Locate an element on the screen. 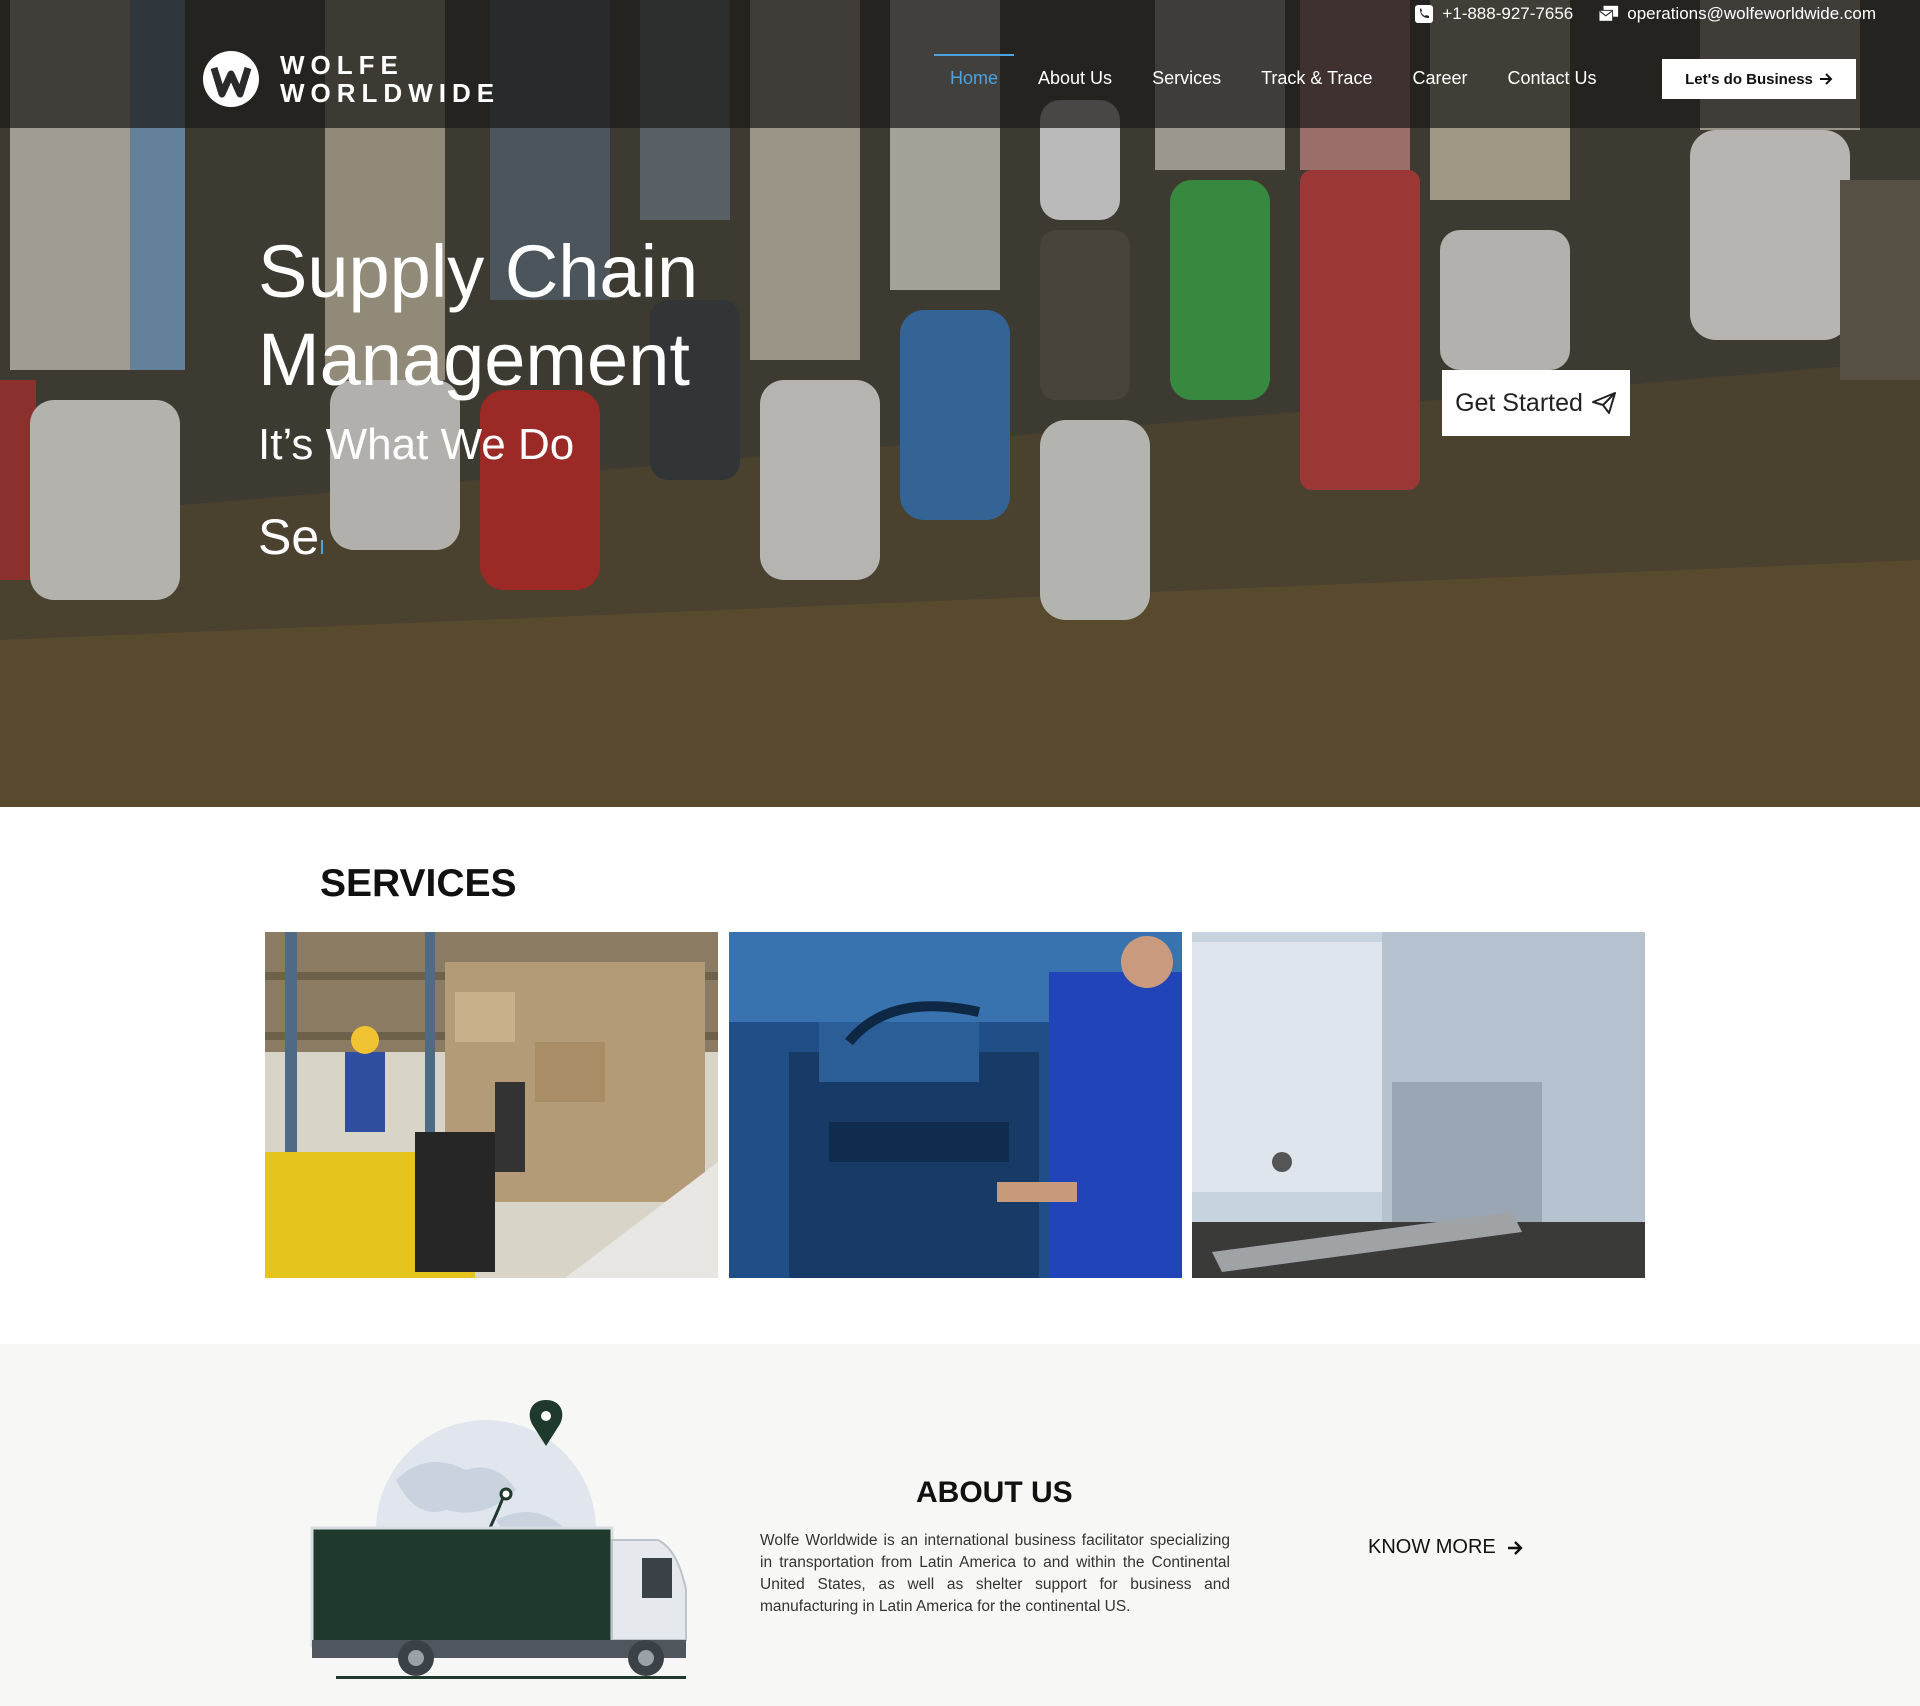 The height and width of the screenshot is (1706, 1920). know-more-link: KNOW MORE is located at coordinates (1446, 1547).